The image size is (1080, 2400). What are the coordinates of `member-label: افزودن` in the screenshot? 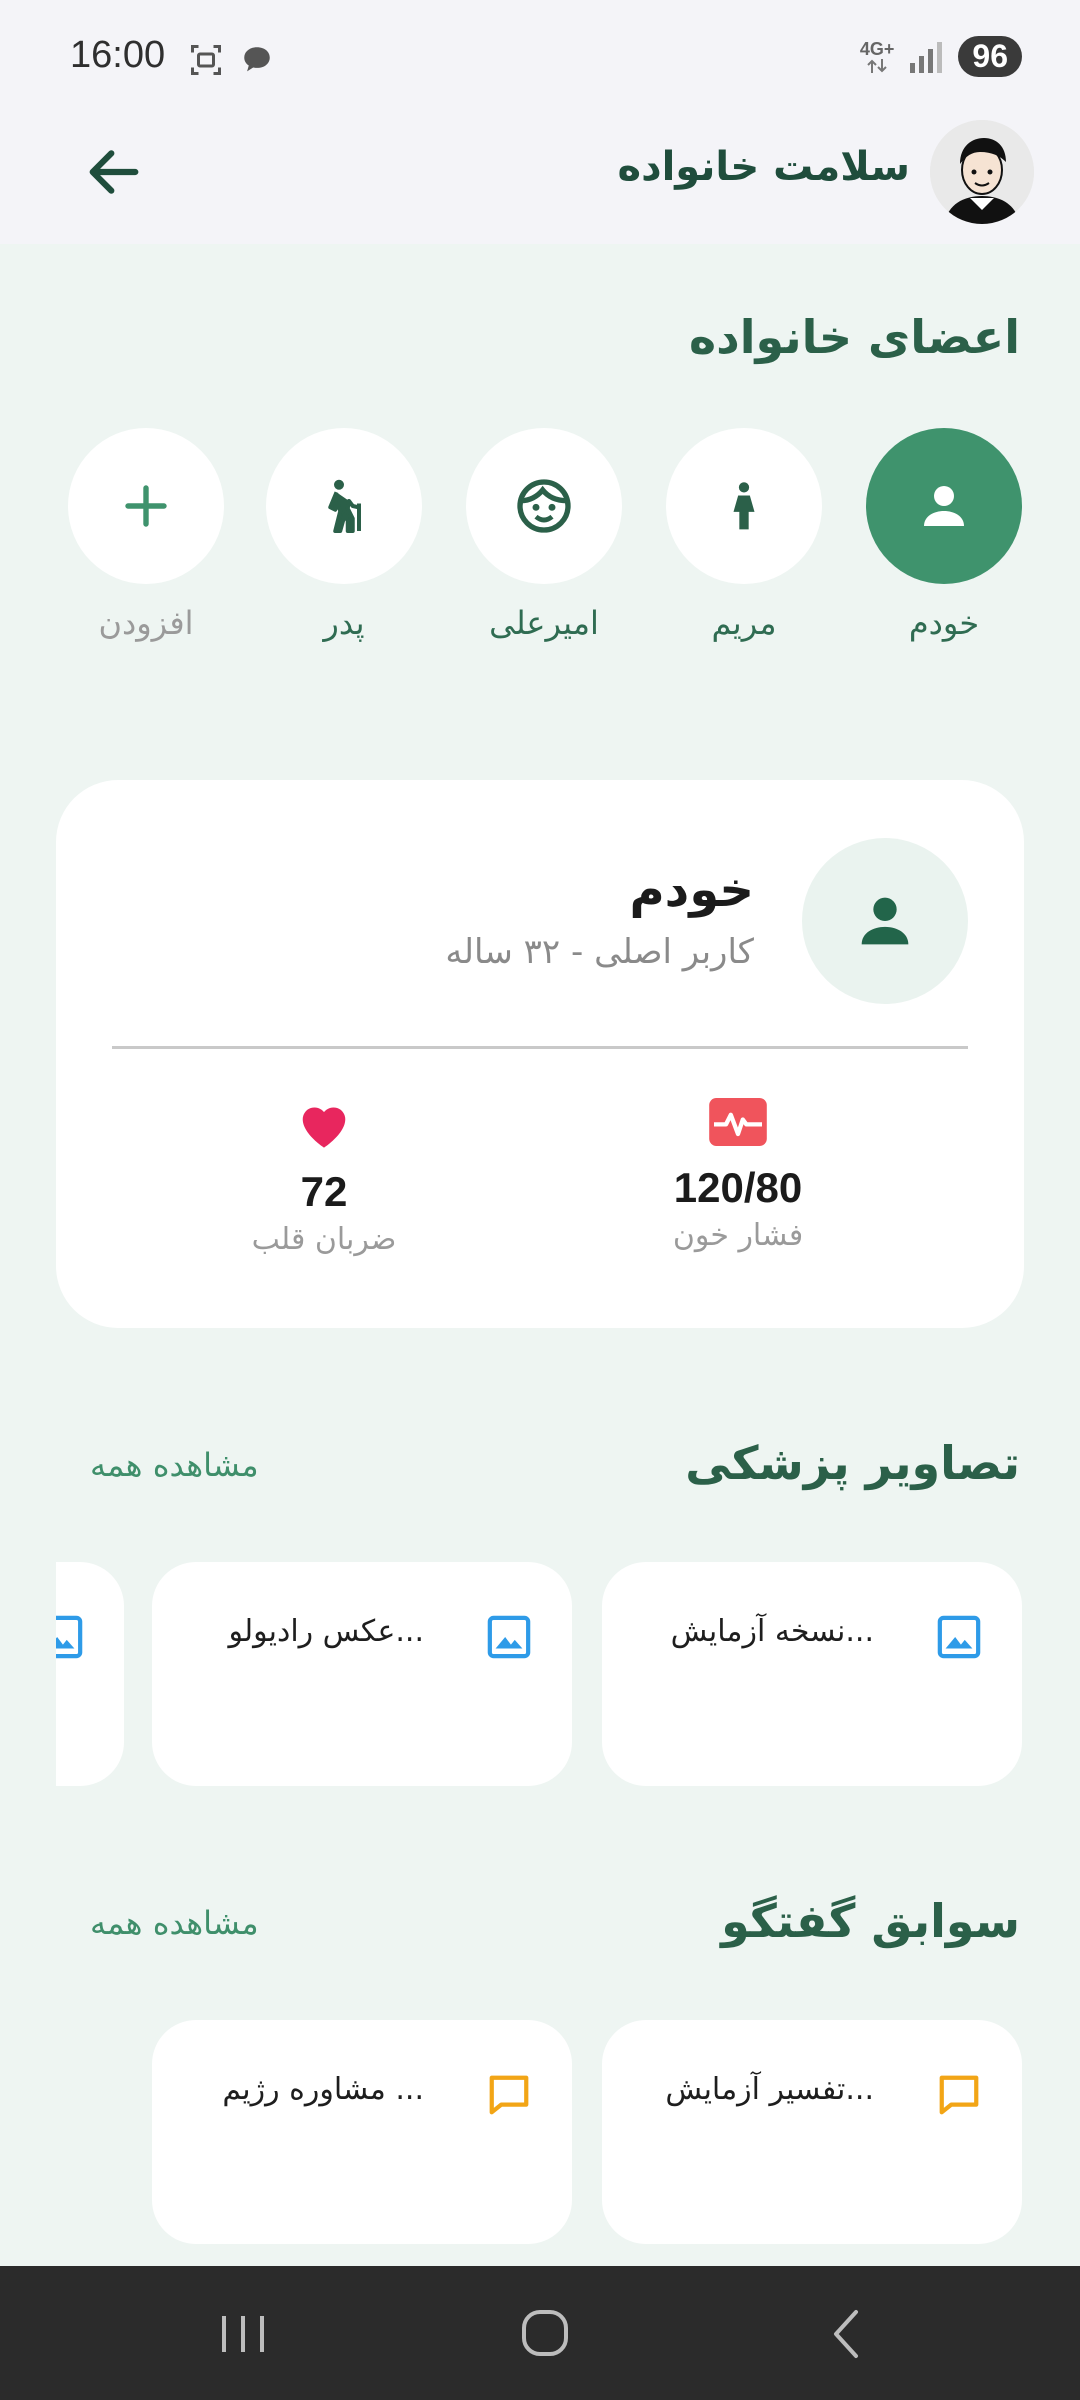 It's located at (146, 623).